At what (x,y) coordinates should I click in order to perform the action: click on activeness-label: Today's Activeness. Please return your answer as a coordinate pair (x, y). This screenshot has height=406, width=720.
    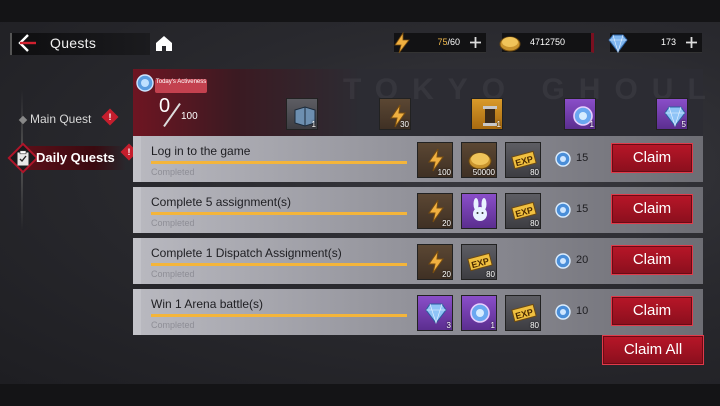
    Looking at the image, I should click on (181, 86).